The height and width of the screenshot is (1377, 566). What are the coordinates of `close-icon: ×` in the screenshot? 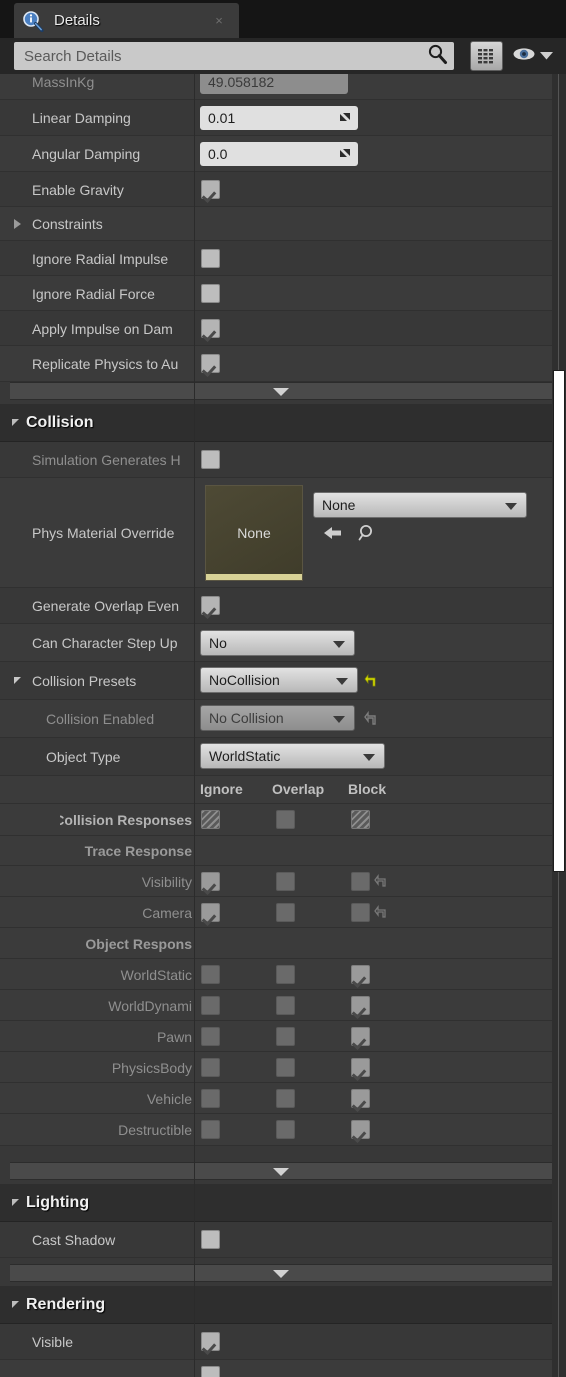 It's located at (219, 20).